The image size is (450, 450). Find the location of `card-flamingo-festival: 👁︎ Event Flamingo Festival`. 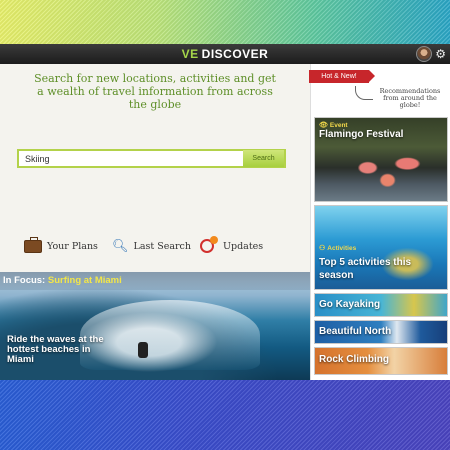

card-flamingo-festival: 👁︎ Event Flamingo Festival is located at coordinates (381, 159).